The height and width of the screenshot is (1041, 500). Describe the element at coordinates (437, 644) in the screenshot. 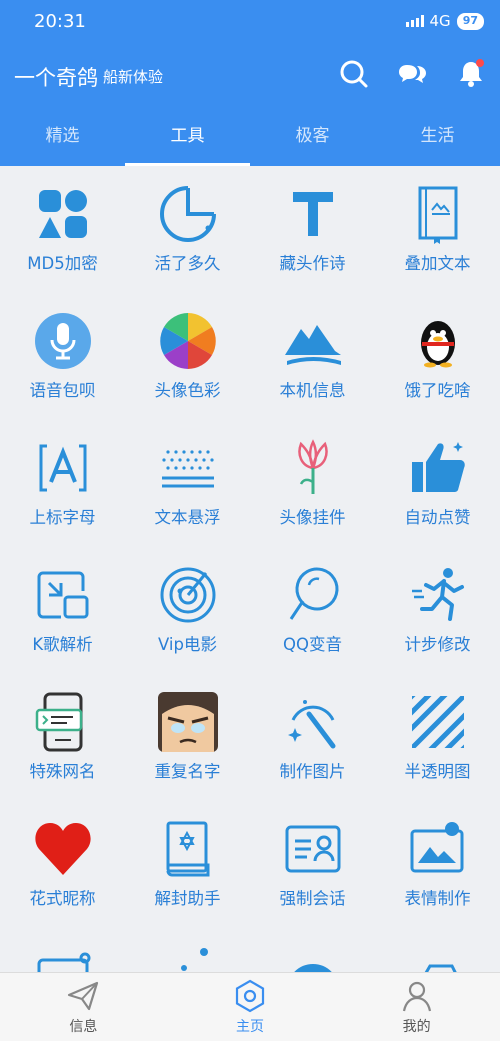

I see `tool-label: 计步修改` at that location.